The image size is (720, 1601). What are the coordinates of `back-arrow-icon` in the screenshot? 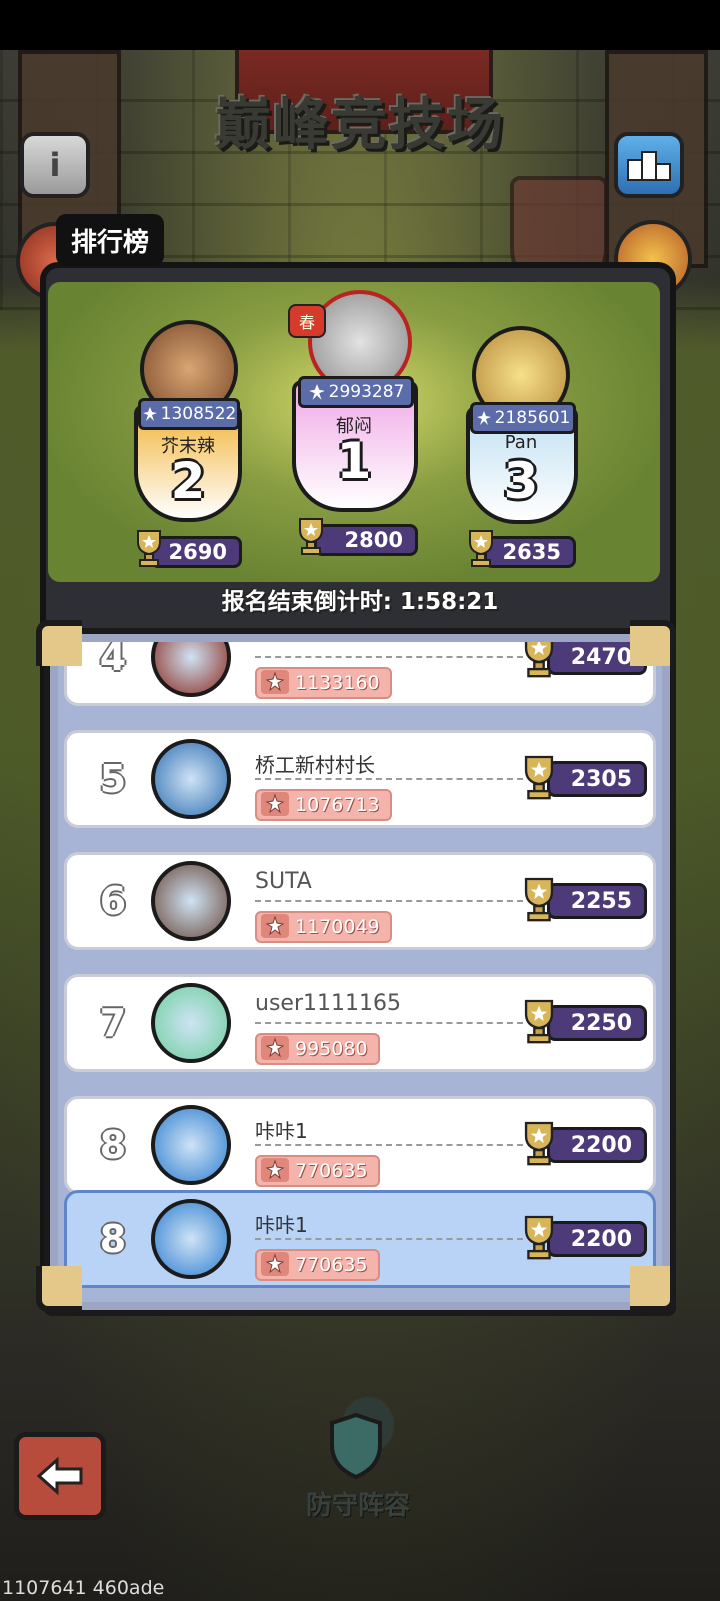 It's located at (59, 1476).